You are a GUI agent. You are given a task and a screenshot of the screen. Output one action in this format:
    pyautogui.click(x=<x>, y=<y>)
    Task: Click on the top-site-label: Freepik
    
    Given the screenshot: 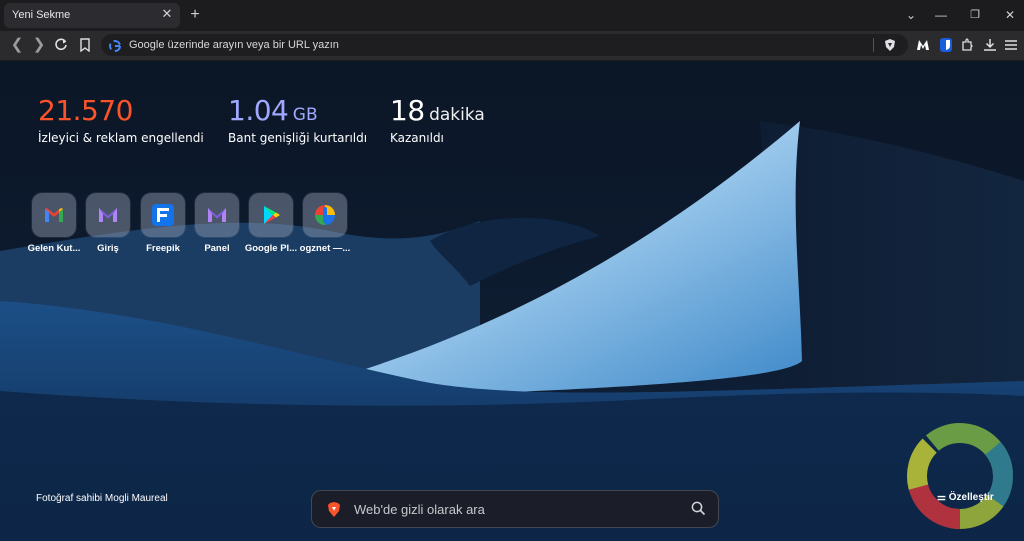 What is the action you would take?
    pyautogui.click(x=163, y=248)
    